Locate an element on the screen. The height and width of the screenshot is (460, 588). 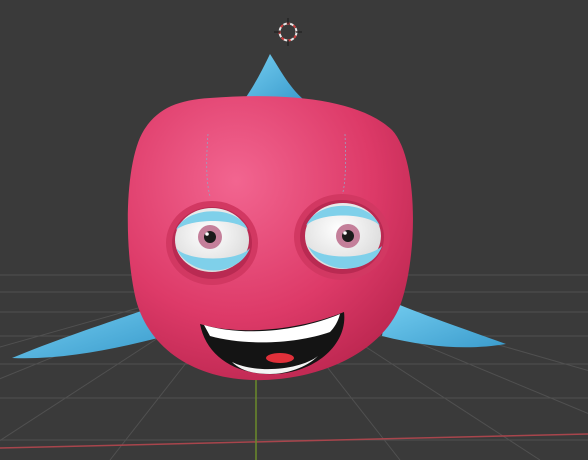
right-fin is located at coordinates (444, 324).